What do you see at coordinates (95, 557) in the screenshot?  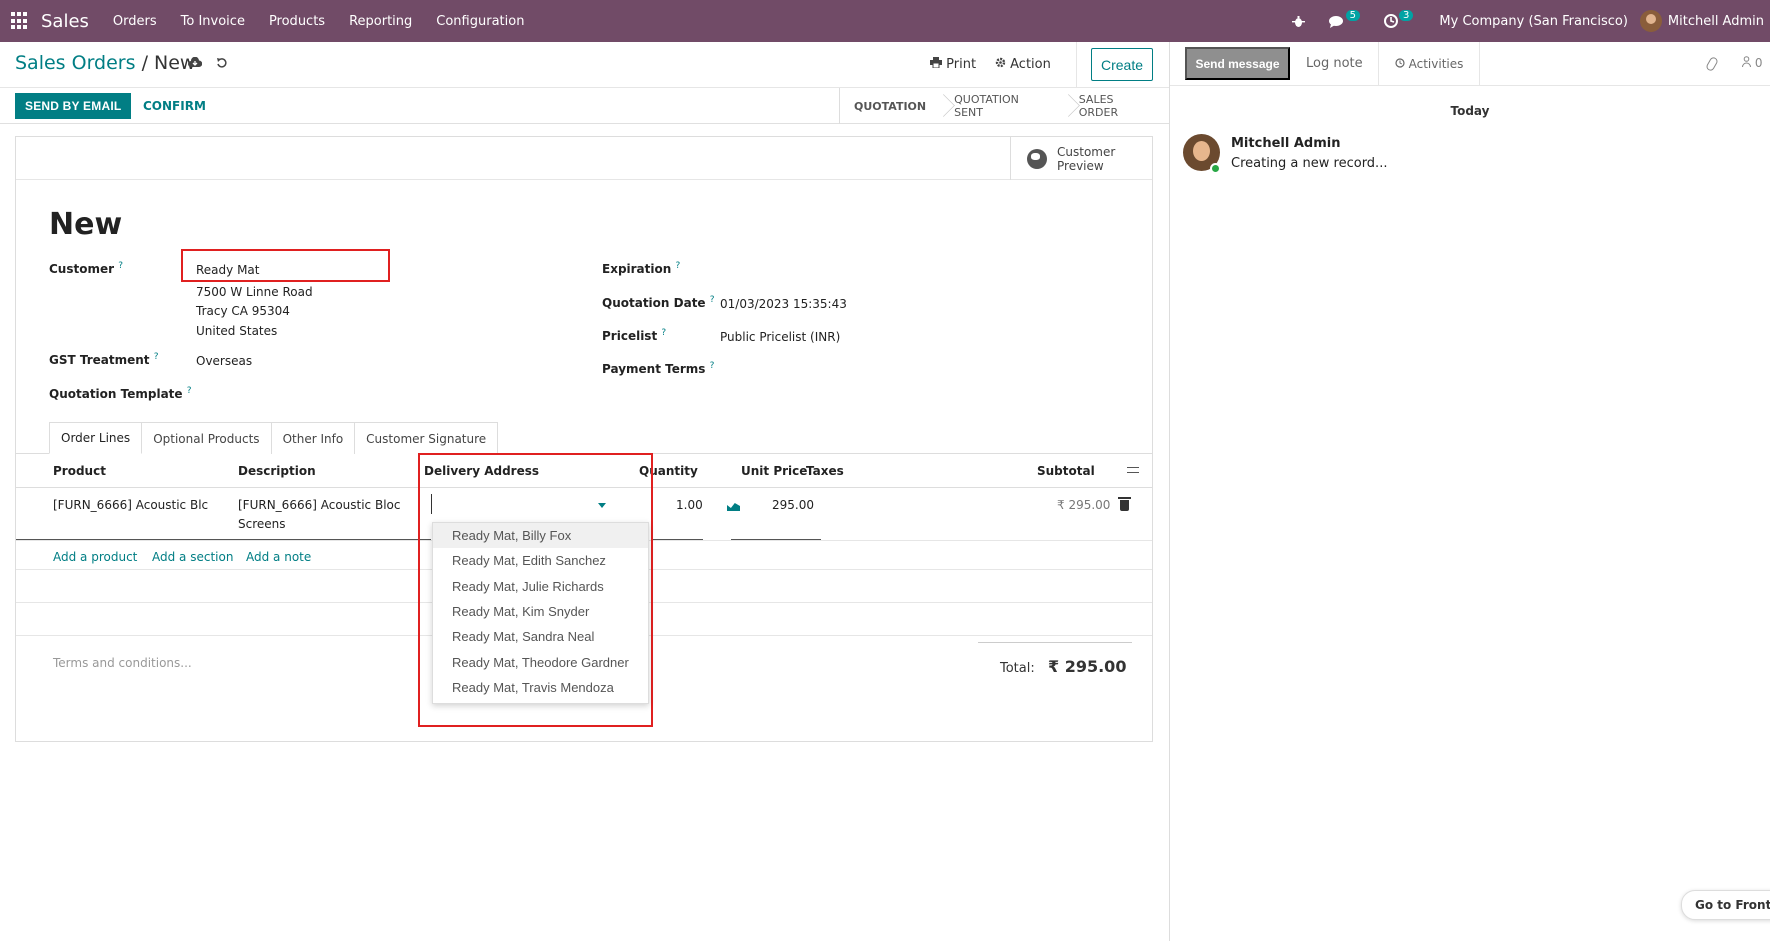 I see `add-product-link: Add a product` at bounding box center [95, 557].